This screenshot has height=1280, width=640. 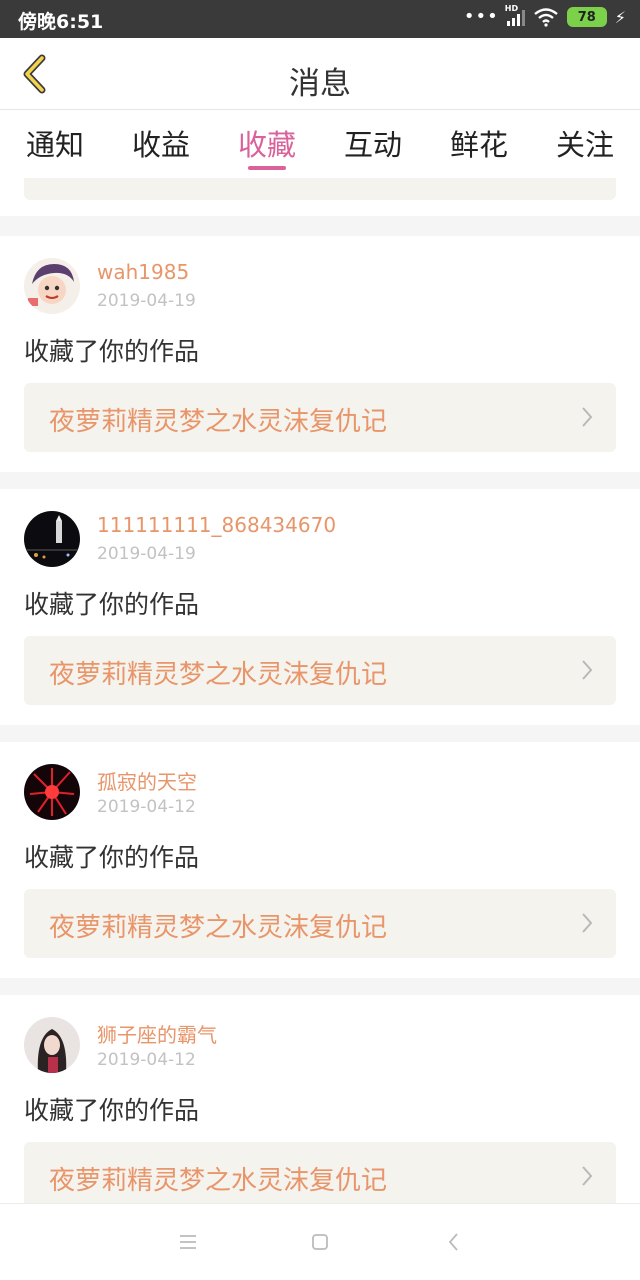 What do you see at coordinates (481, 16) in the screenshot?
I see `more-dots-icon: •••` at bounding box center [481, 16].